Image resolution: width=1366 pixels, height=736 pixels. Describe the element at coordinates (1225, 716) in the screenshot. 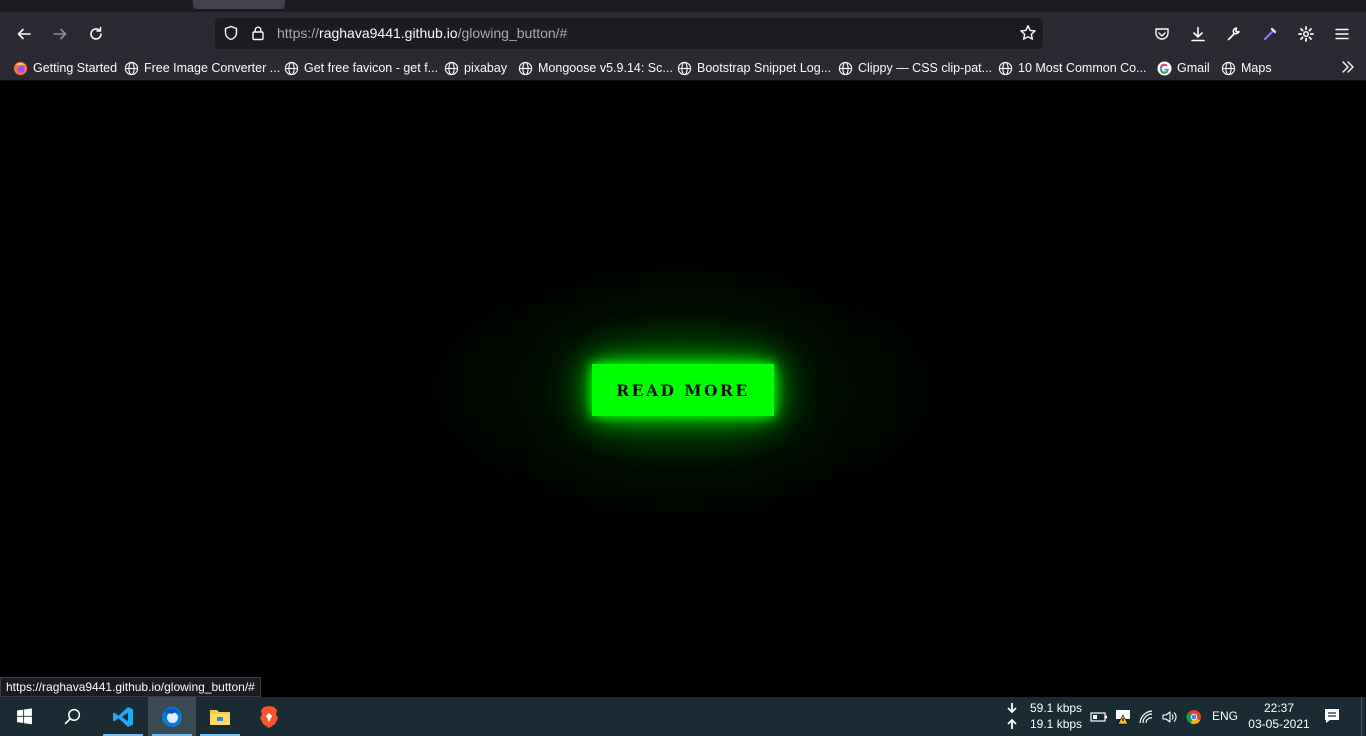

I see `input-language-indicator: ENG` at that location.